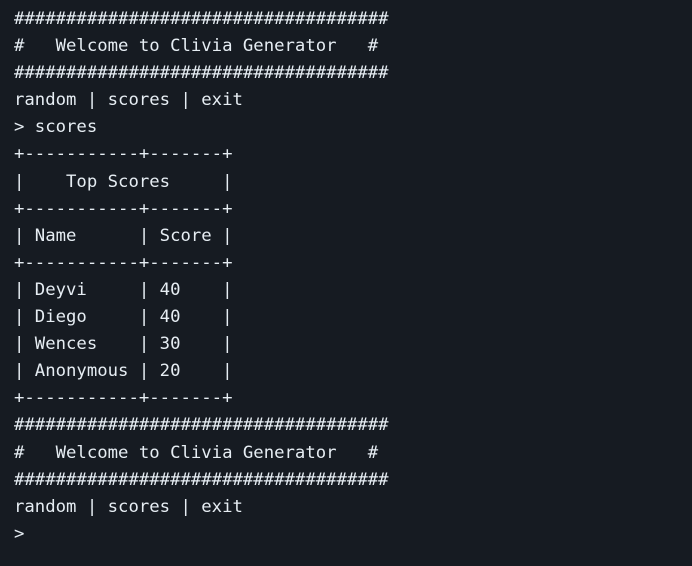 Image resolution: width=692 pixels, height=566 pixels. What do you see at coordinates (123, 181) in the screenshot?
I see `table-title: | Top Scores |` at bounding box center [123, 181].